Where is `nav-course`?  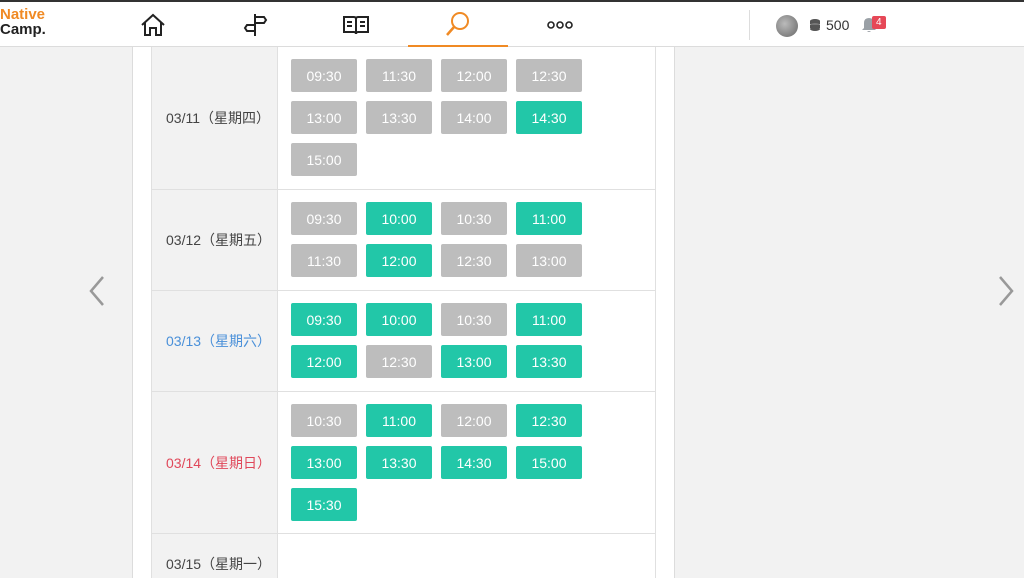
nav-course is located at coordinates (255, 25).